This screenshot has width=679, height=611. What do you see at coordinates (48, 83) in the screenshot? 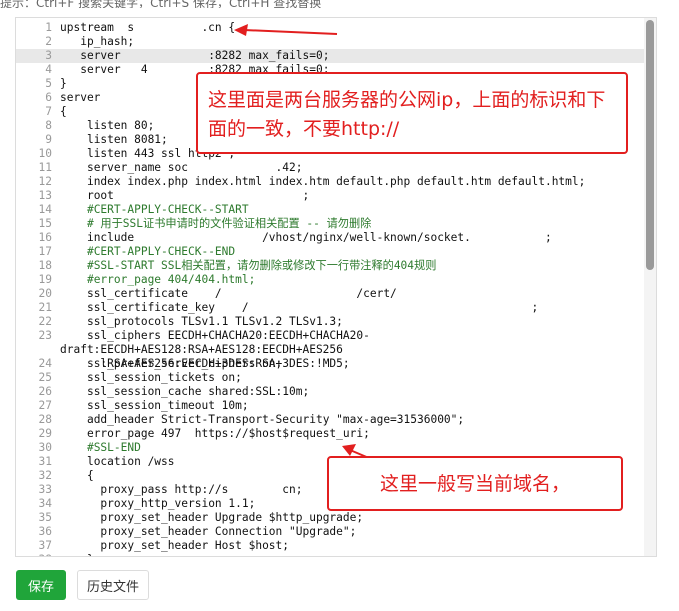
I see `line-number: 5` at bounding box center [48, 83].